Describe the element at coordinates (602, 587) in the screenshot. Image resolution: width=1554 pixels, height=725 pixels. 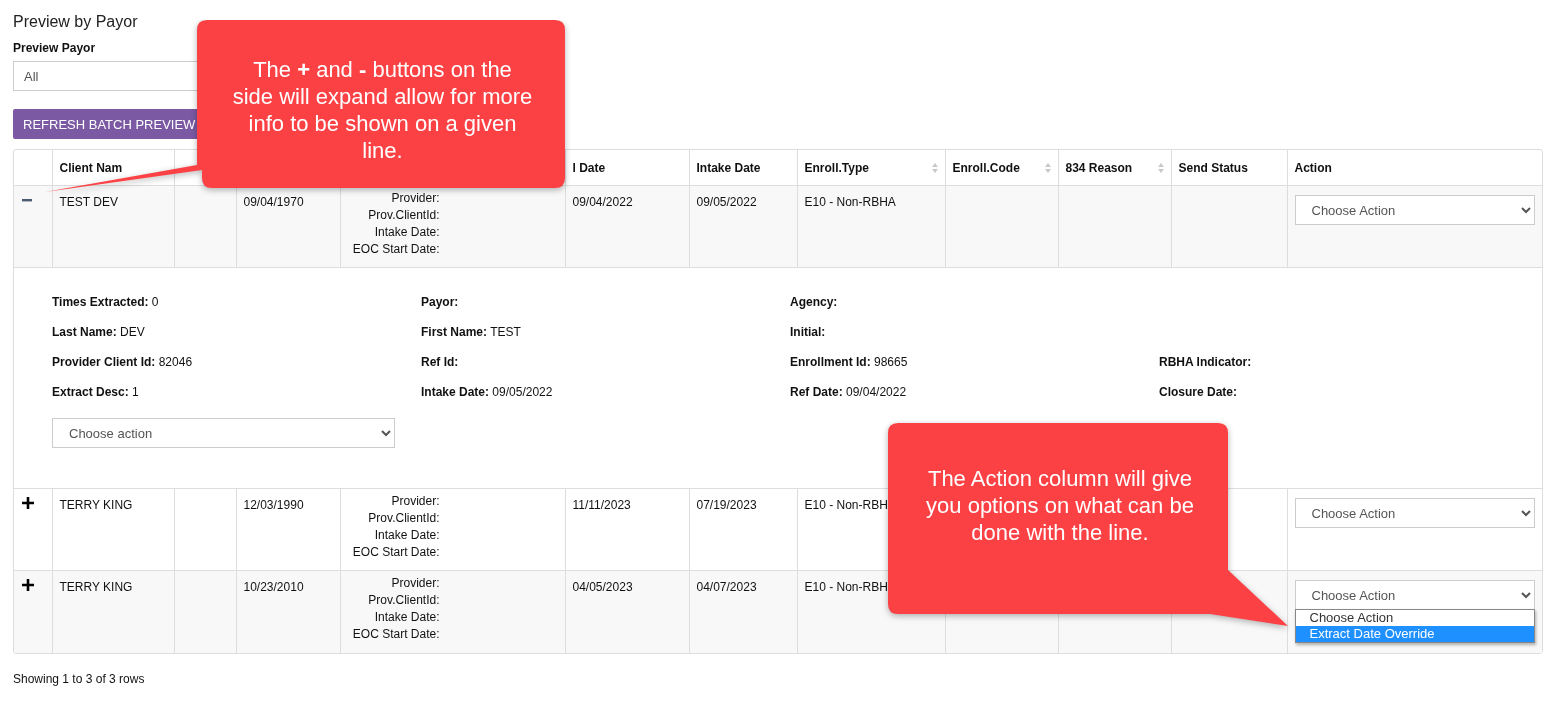
I see `table-cell: 04/05/2023` at that location.